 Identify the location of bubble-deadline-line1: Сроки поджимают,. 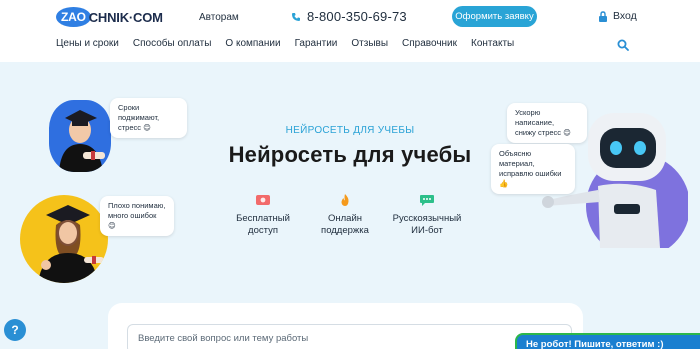
(139, 112).